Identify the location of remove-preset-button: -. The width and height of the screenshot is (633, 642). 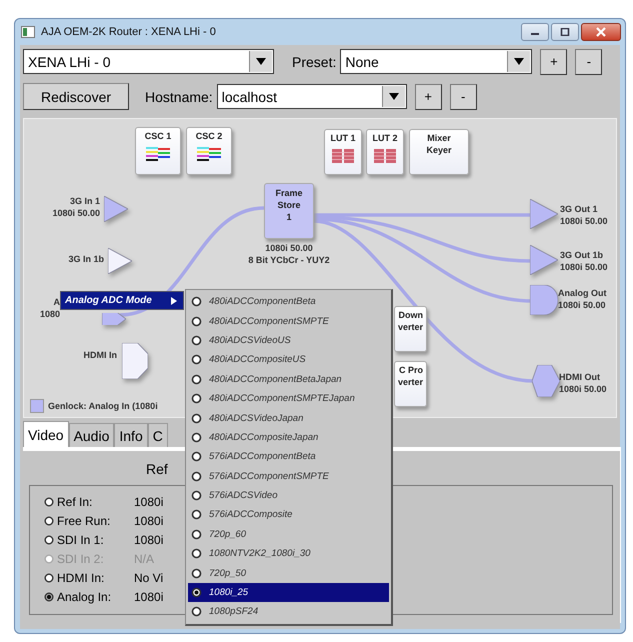
(588, 61).